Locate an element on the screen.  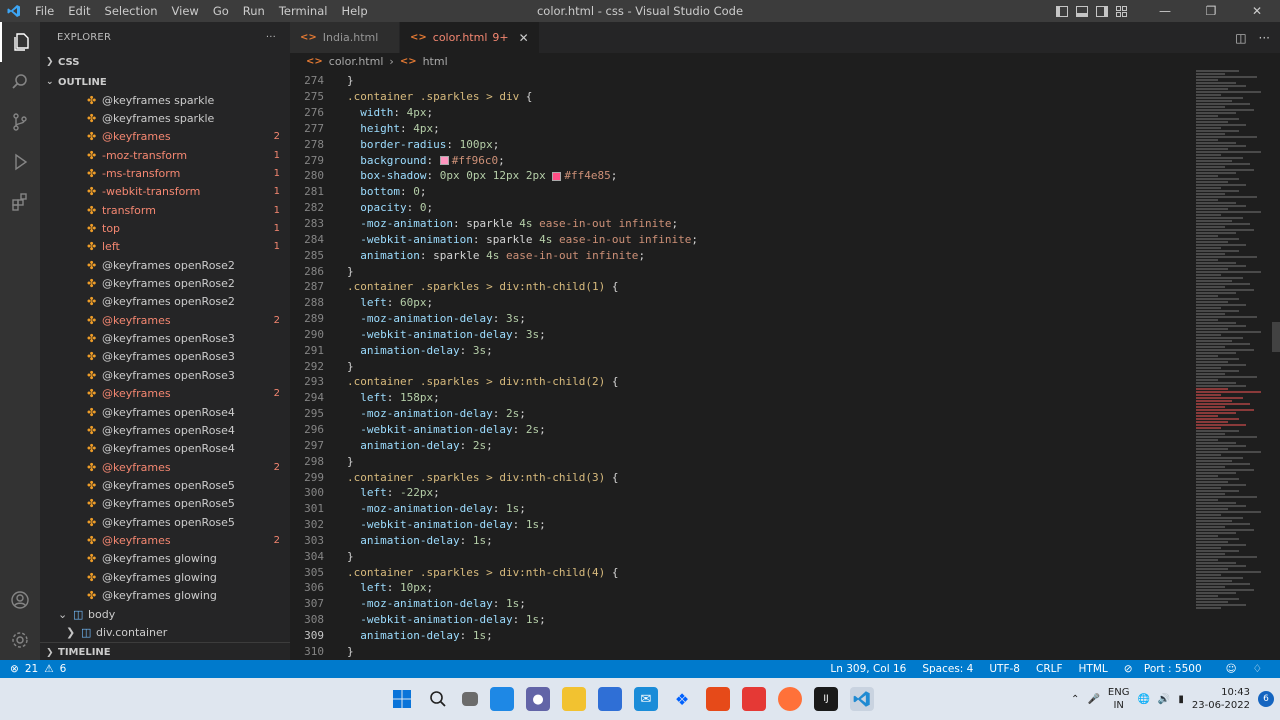
menu-edit: Edit is located at coordinates (79, 11).